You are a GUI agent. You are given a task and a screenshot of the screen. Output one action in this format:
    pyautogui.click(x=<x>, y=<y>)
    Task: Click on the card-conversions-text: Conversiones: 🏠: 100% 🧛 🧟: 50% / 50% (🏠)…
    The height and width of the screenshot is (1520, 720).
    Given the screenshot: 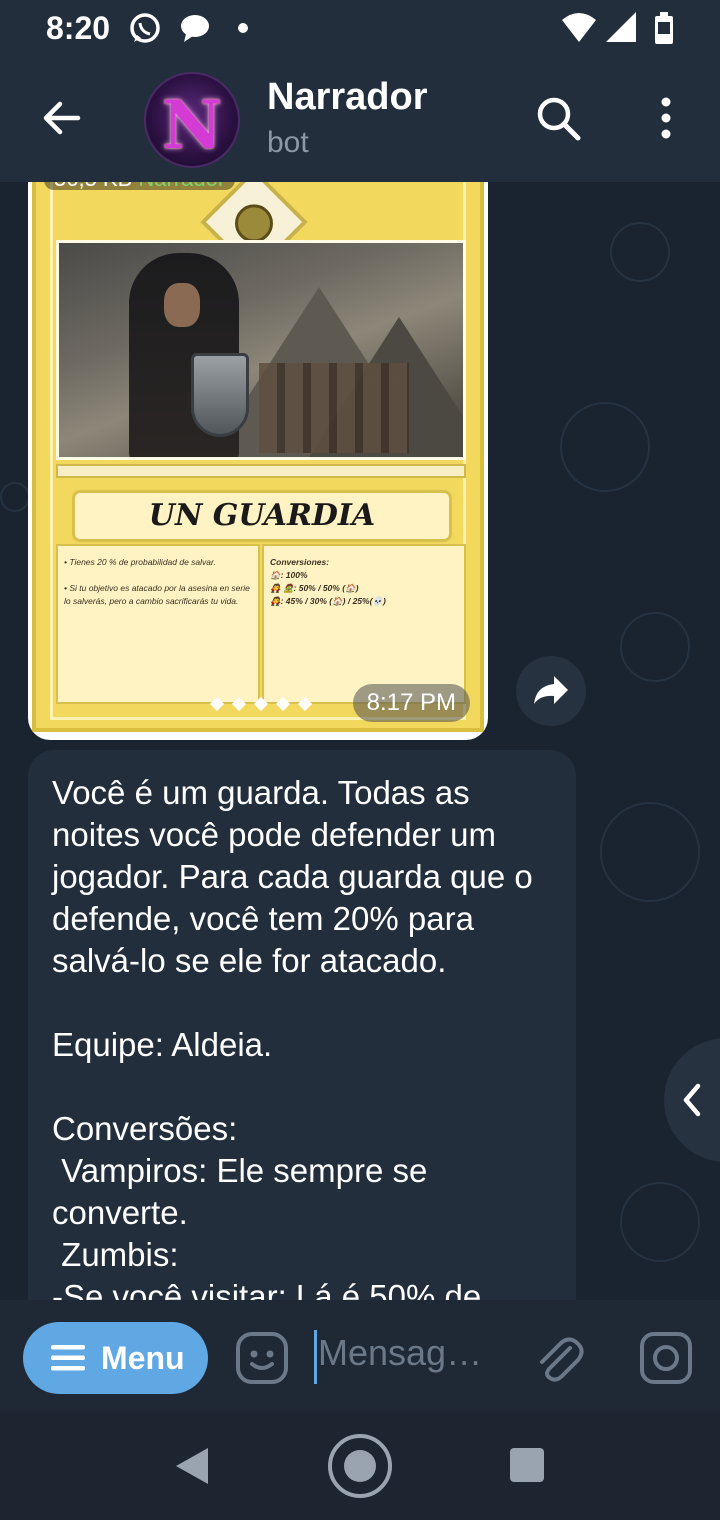 What is the action you would take?
    pyautogui.click(x=328, y=581)
    